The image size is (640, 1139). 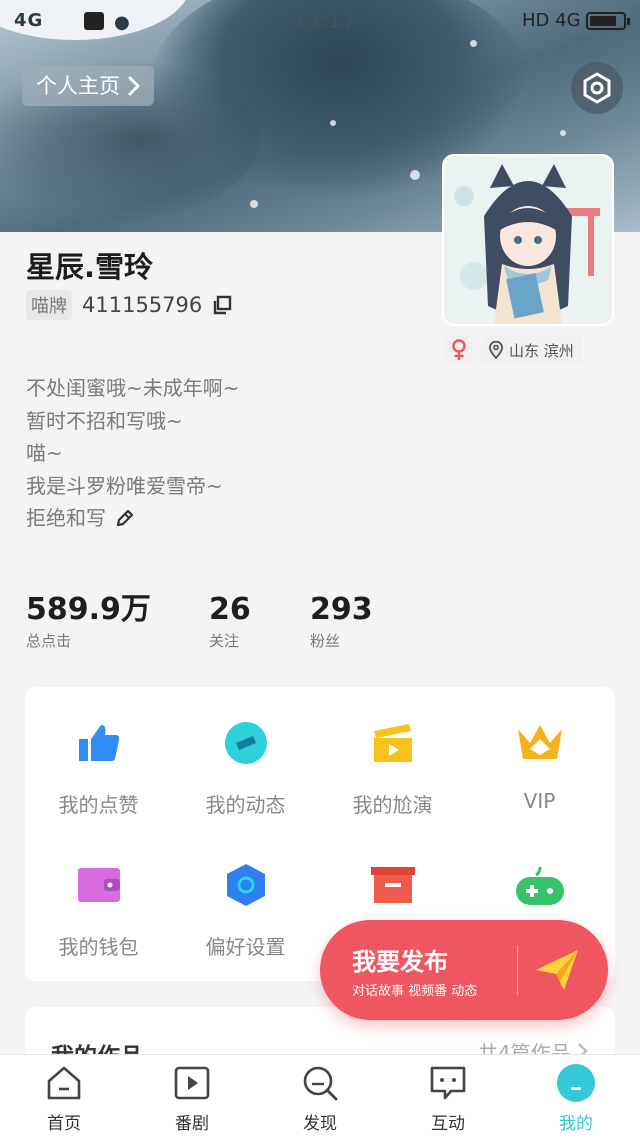 What do you see at coordinates (125, 518) in the screenshot?
I see `edit-icon` at bounding box center [125, 518].